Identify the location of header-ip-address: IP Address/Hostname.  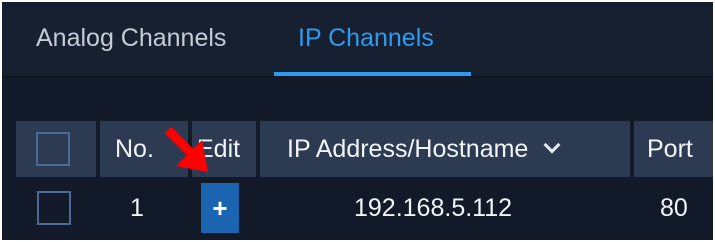
(445, 149).